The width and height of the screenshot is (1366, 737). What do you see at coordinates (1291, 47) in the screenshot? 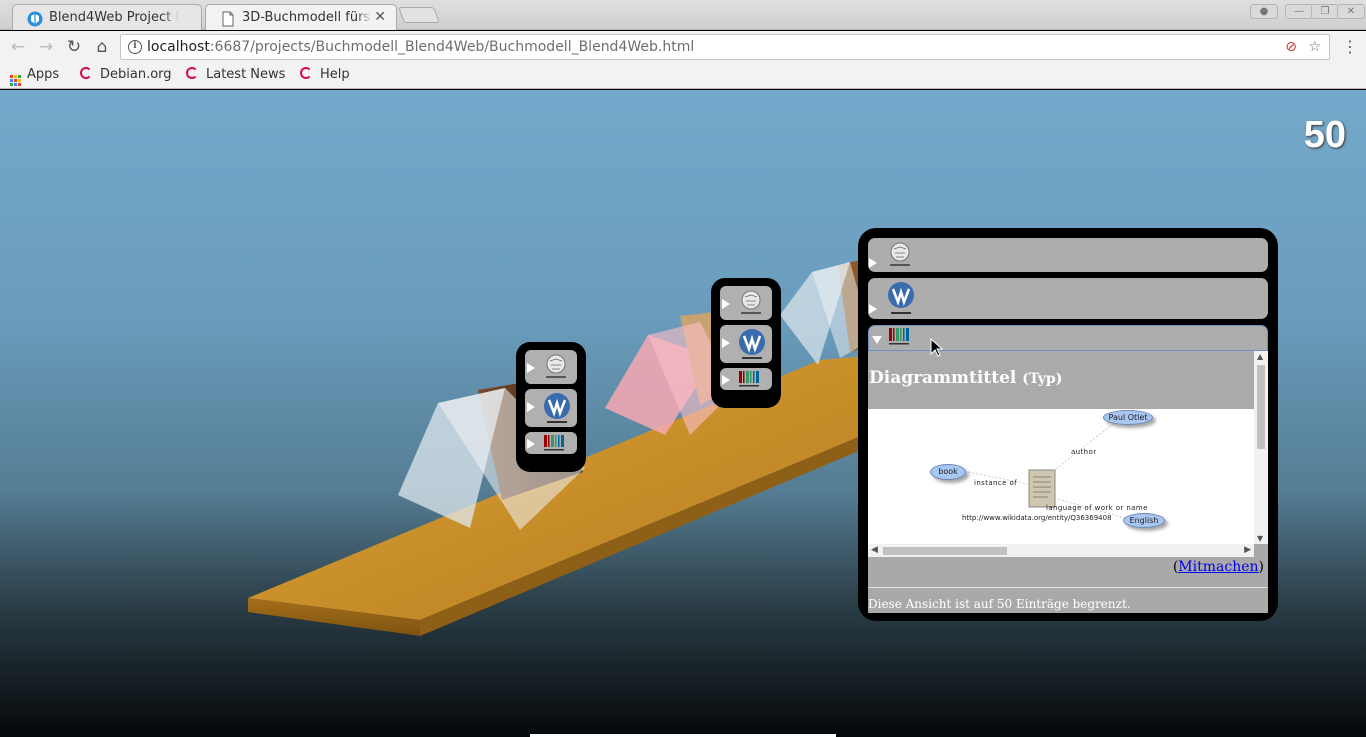
I see `blocked-content-icon: ⊘` at bounding box center [1291, 47].